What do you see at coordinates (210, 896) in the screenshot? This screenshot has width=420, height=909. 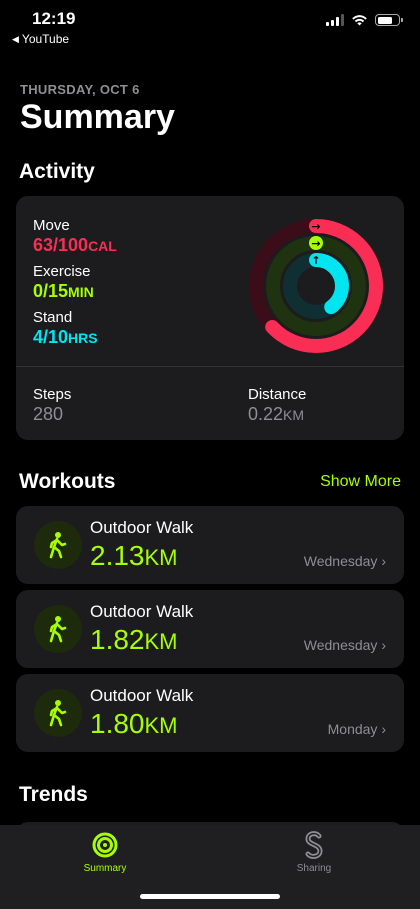 I see `home-indicator` at bounding box center [210, 896].